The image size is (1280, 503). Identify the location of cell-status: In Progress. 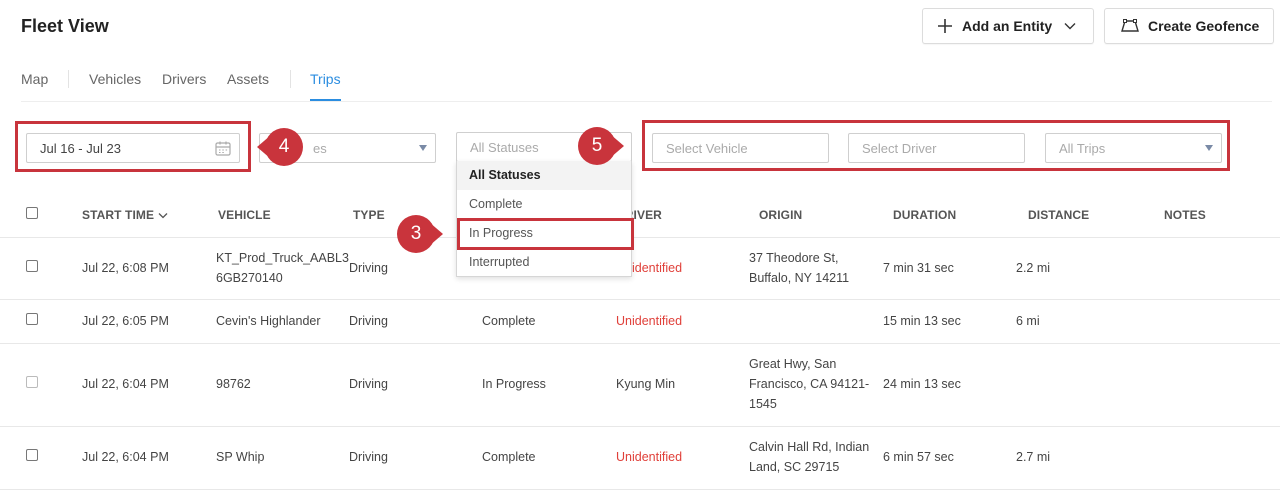
(514, 384).